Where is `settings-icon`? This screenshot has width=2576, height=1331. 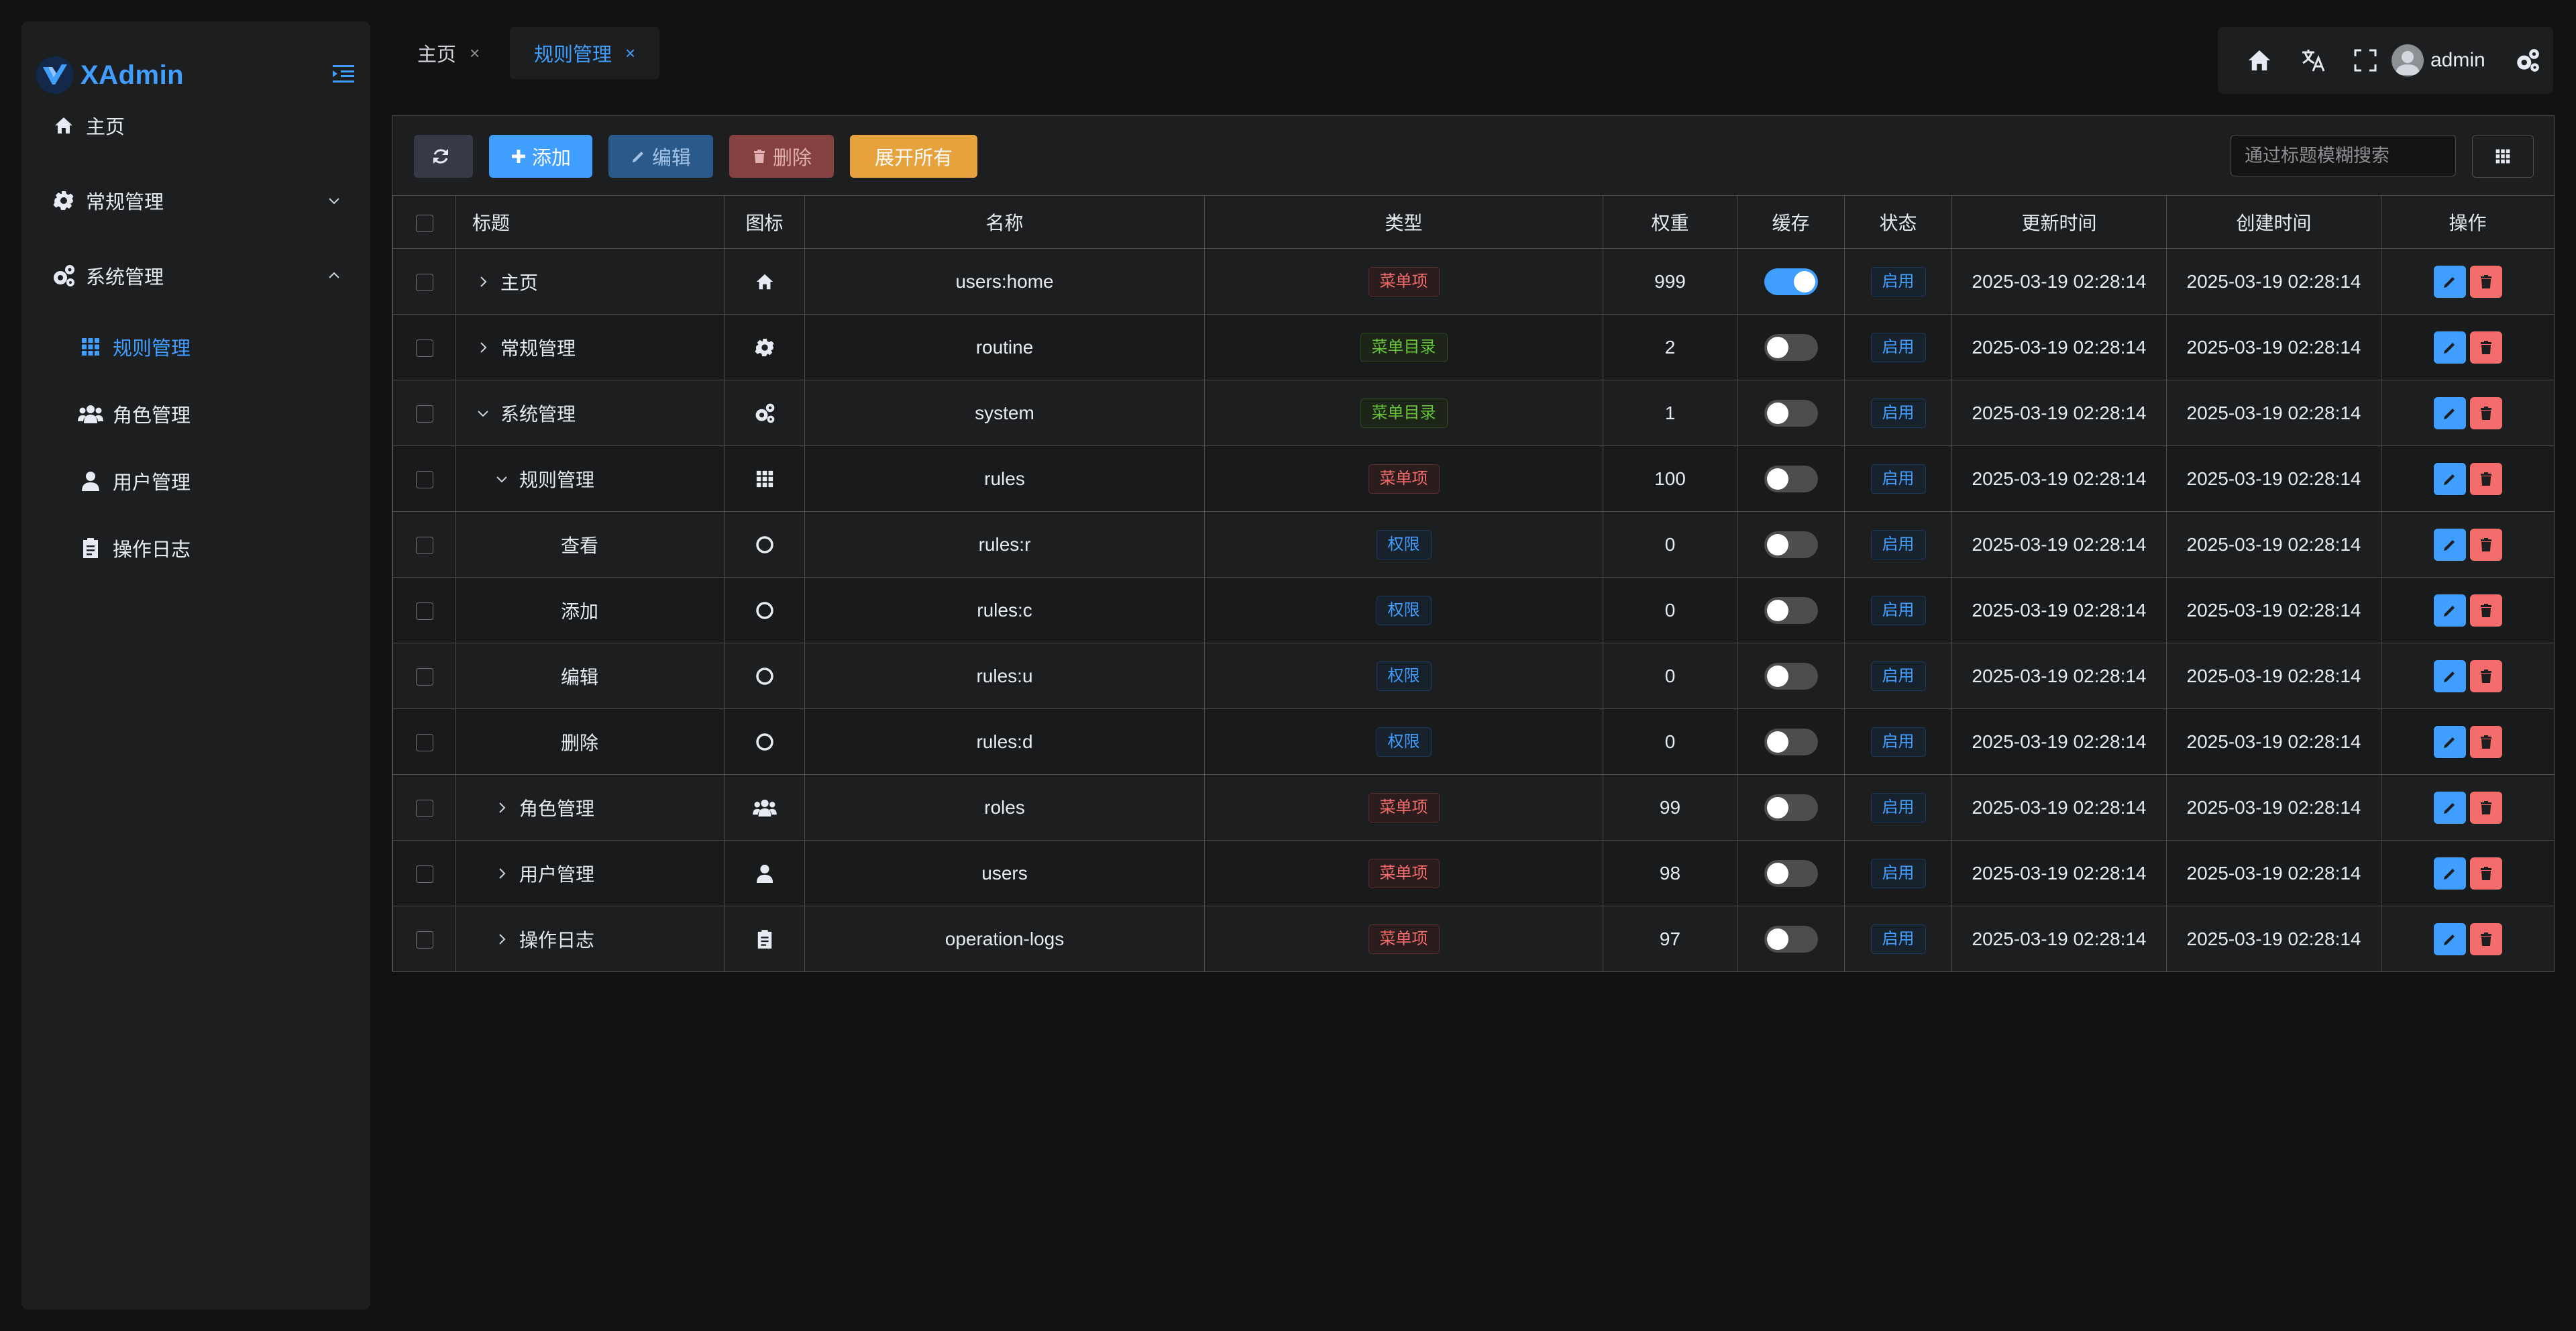
settings-icon is located at coordinates (2527, 60).